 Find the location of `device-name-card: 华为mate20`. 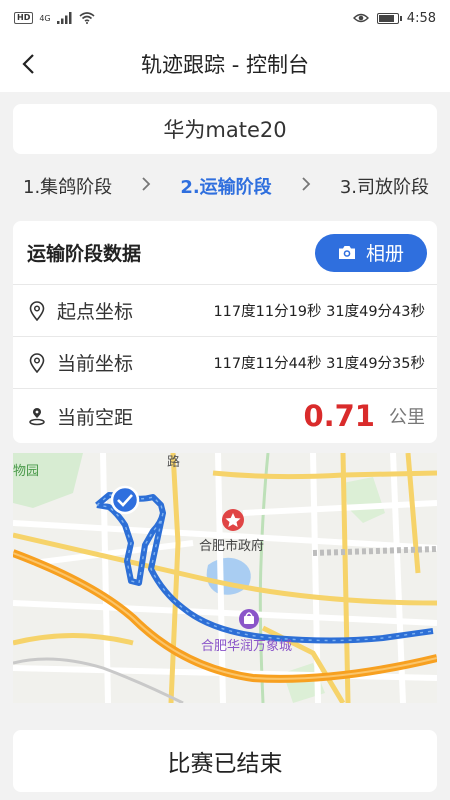

device-name-card: 华为mate20 is located at coordinates (225, 129).